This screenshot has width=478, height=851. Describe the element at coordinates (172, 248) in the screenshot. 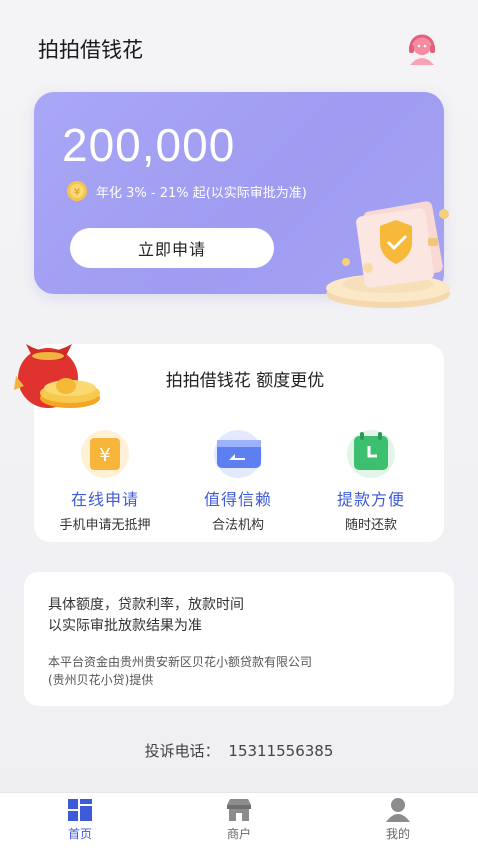

I see `apply-now-button: 立即申请` at that location.